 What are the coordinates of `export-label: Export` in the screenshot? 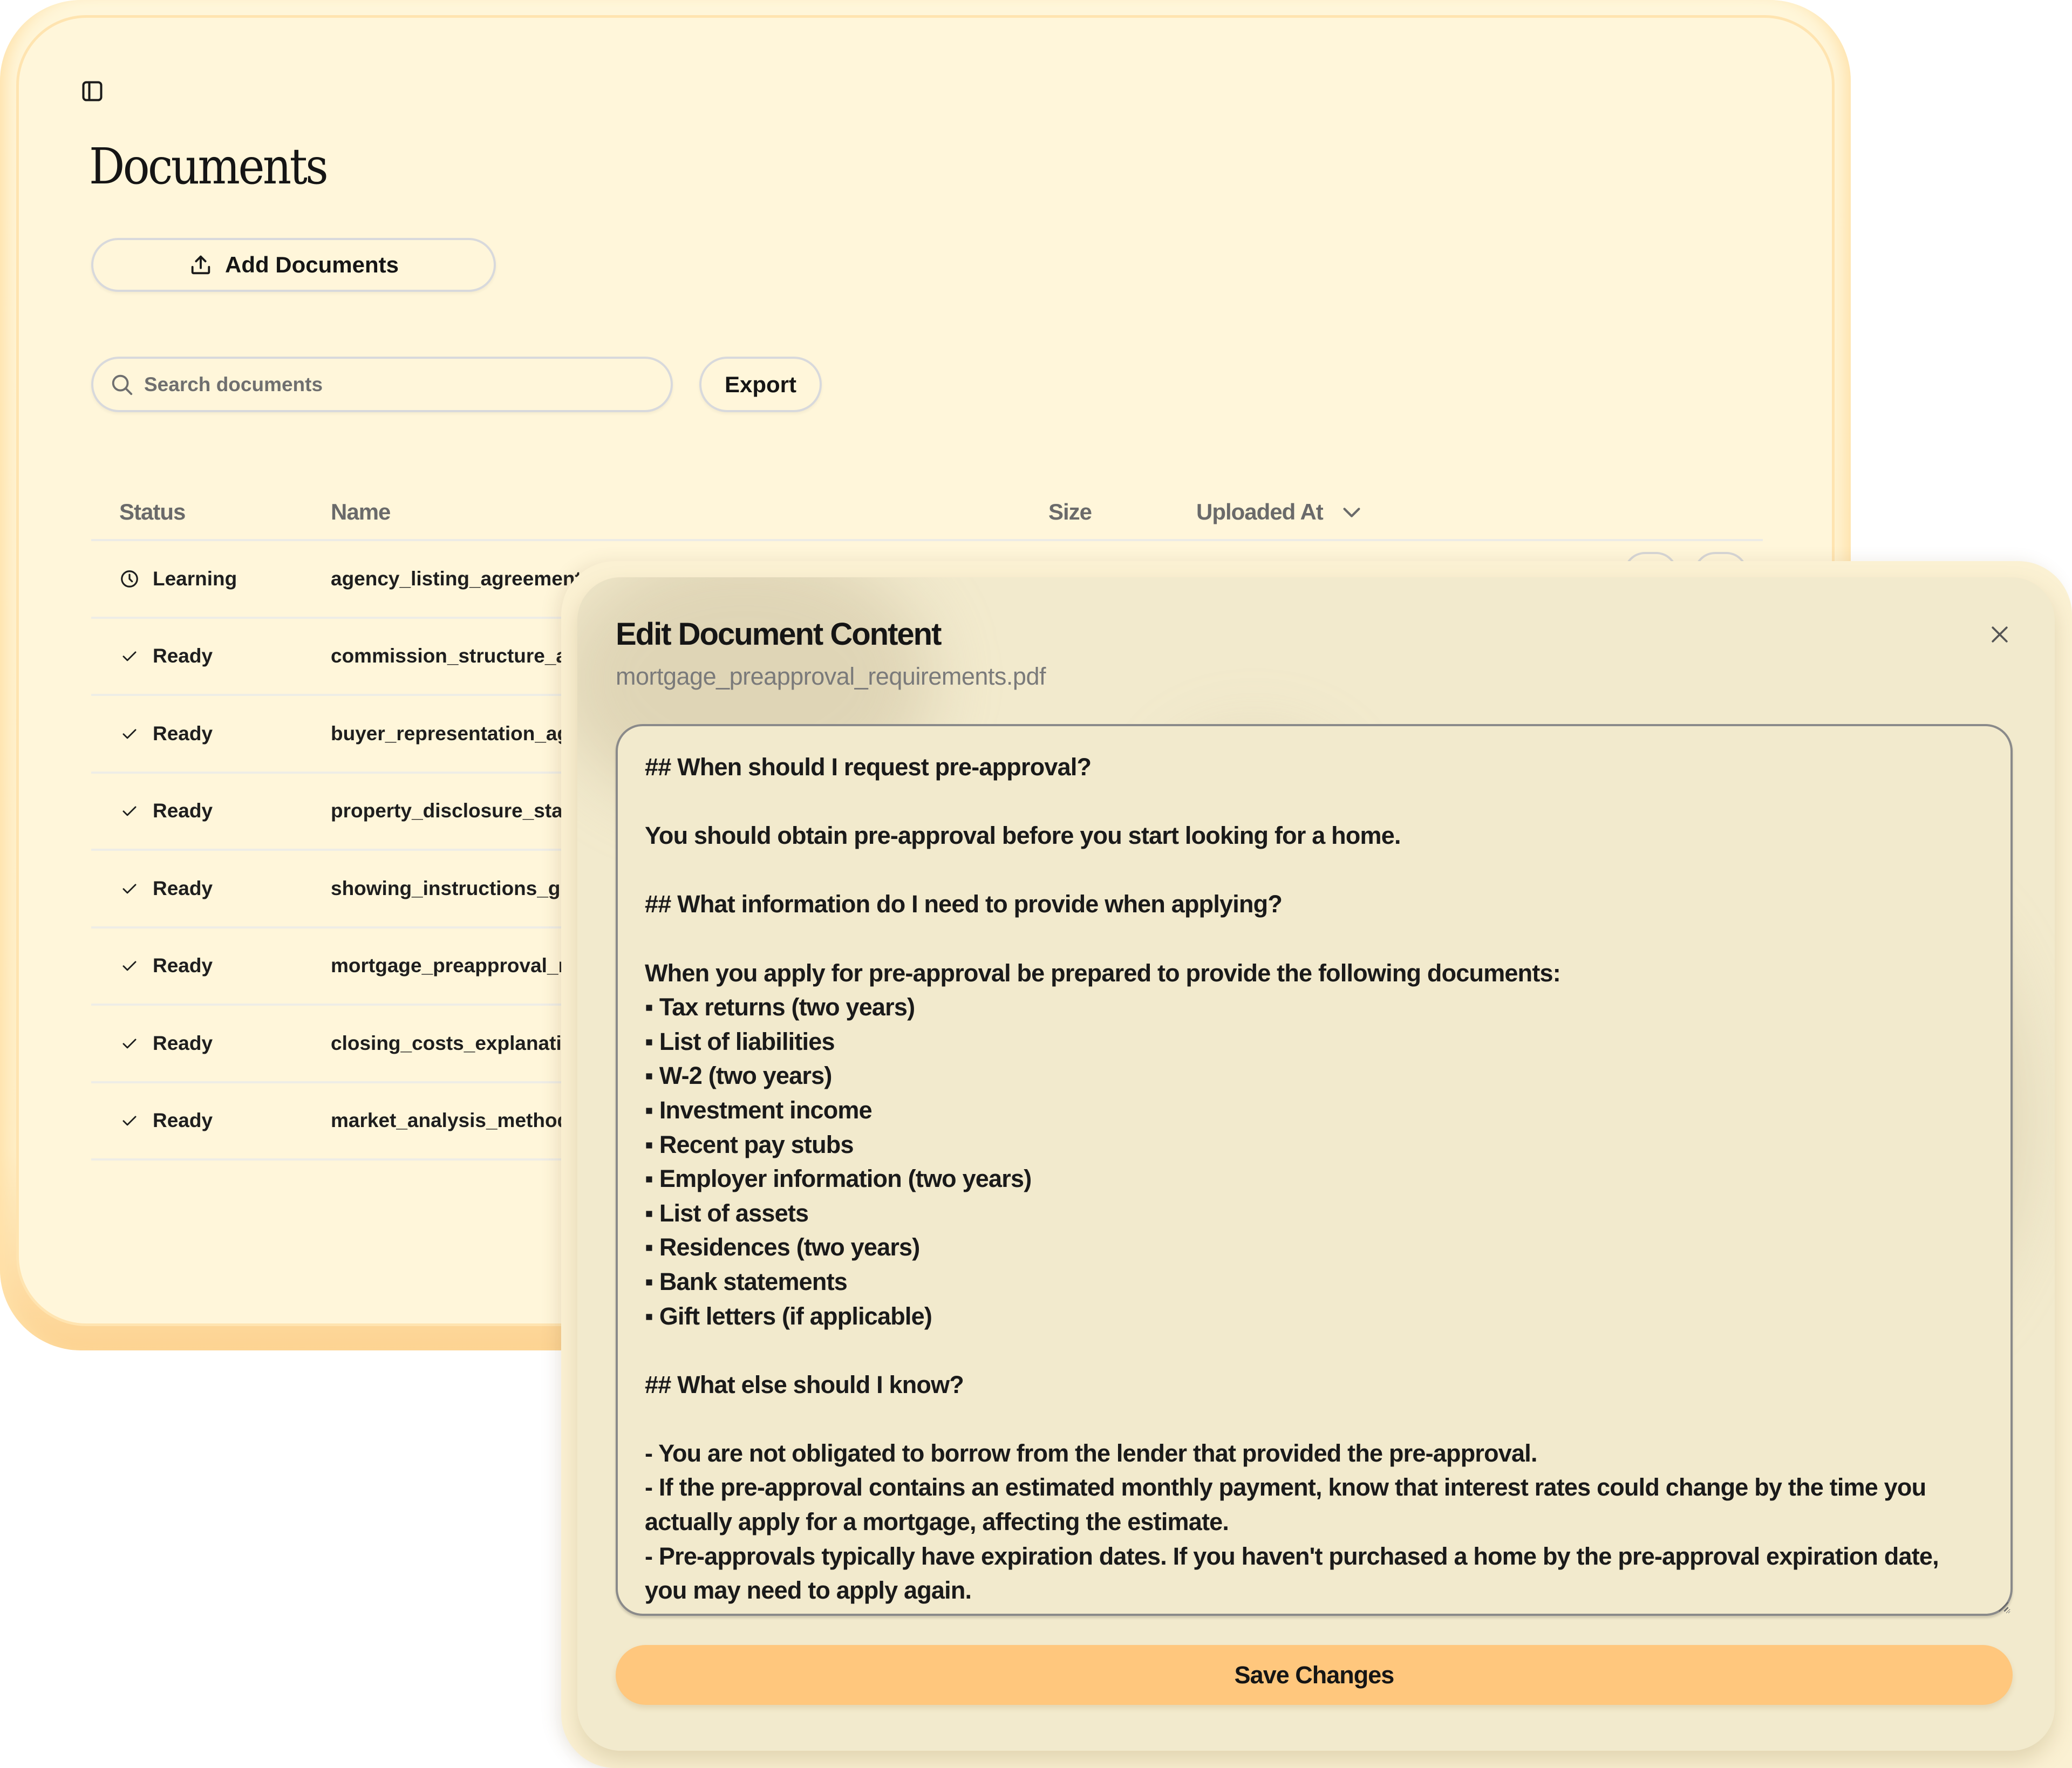 It's located at (760, 384).